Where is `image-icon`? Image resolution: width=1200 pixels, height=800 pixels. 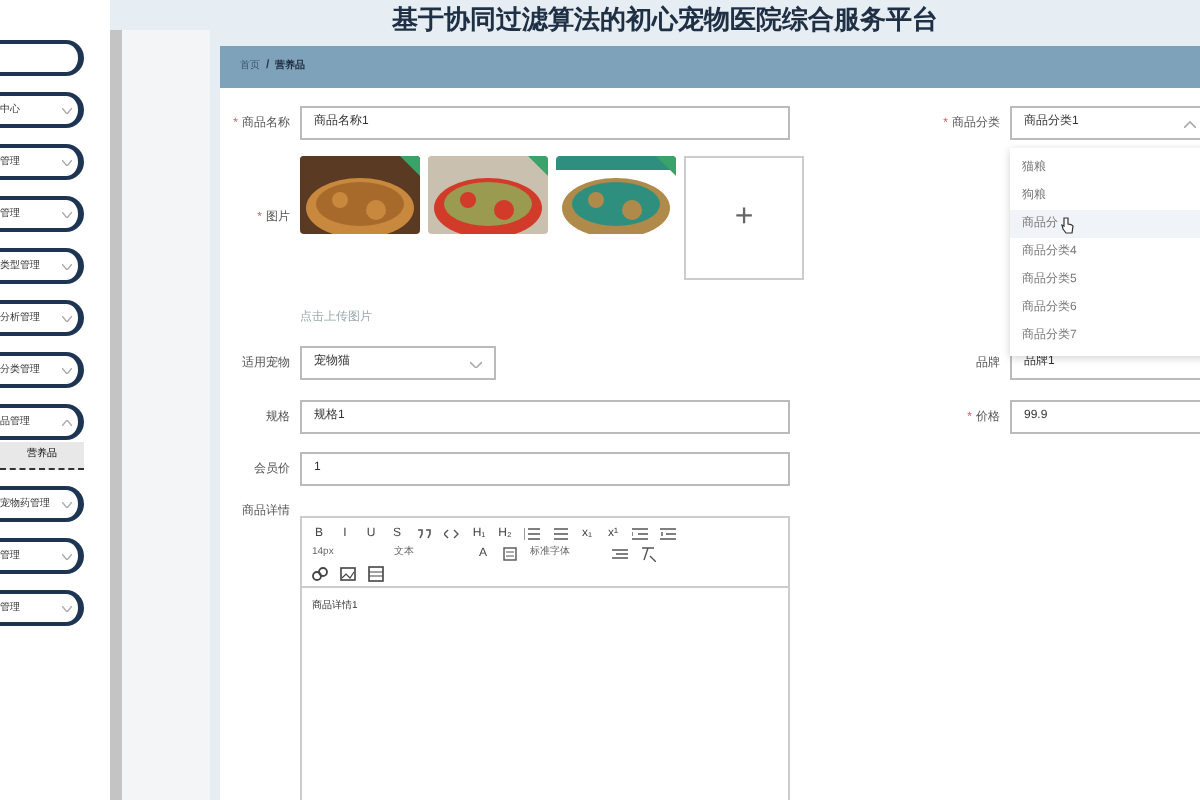 image-icon is located at coordinates (348, 573).